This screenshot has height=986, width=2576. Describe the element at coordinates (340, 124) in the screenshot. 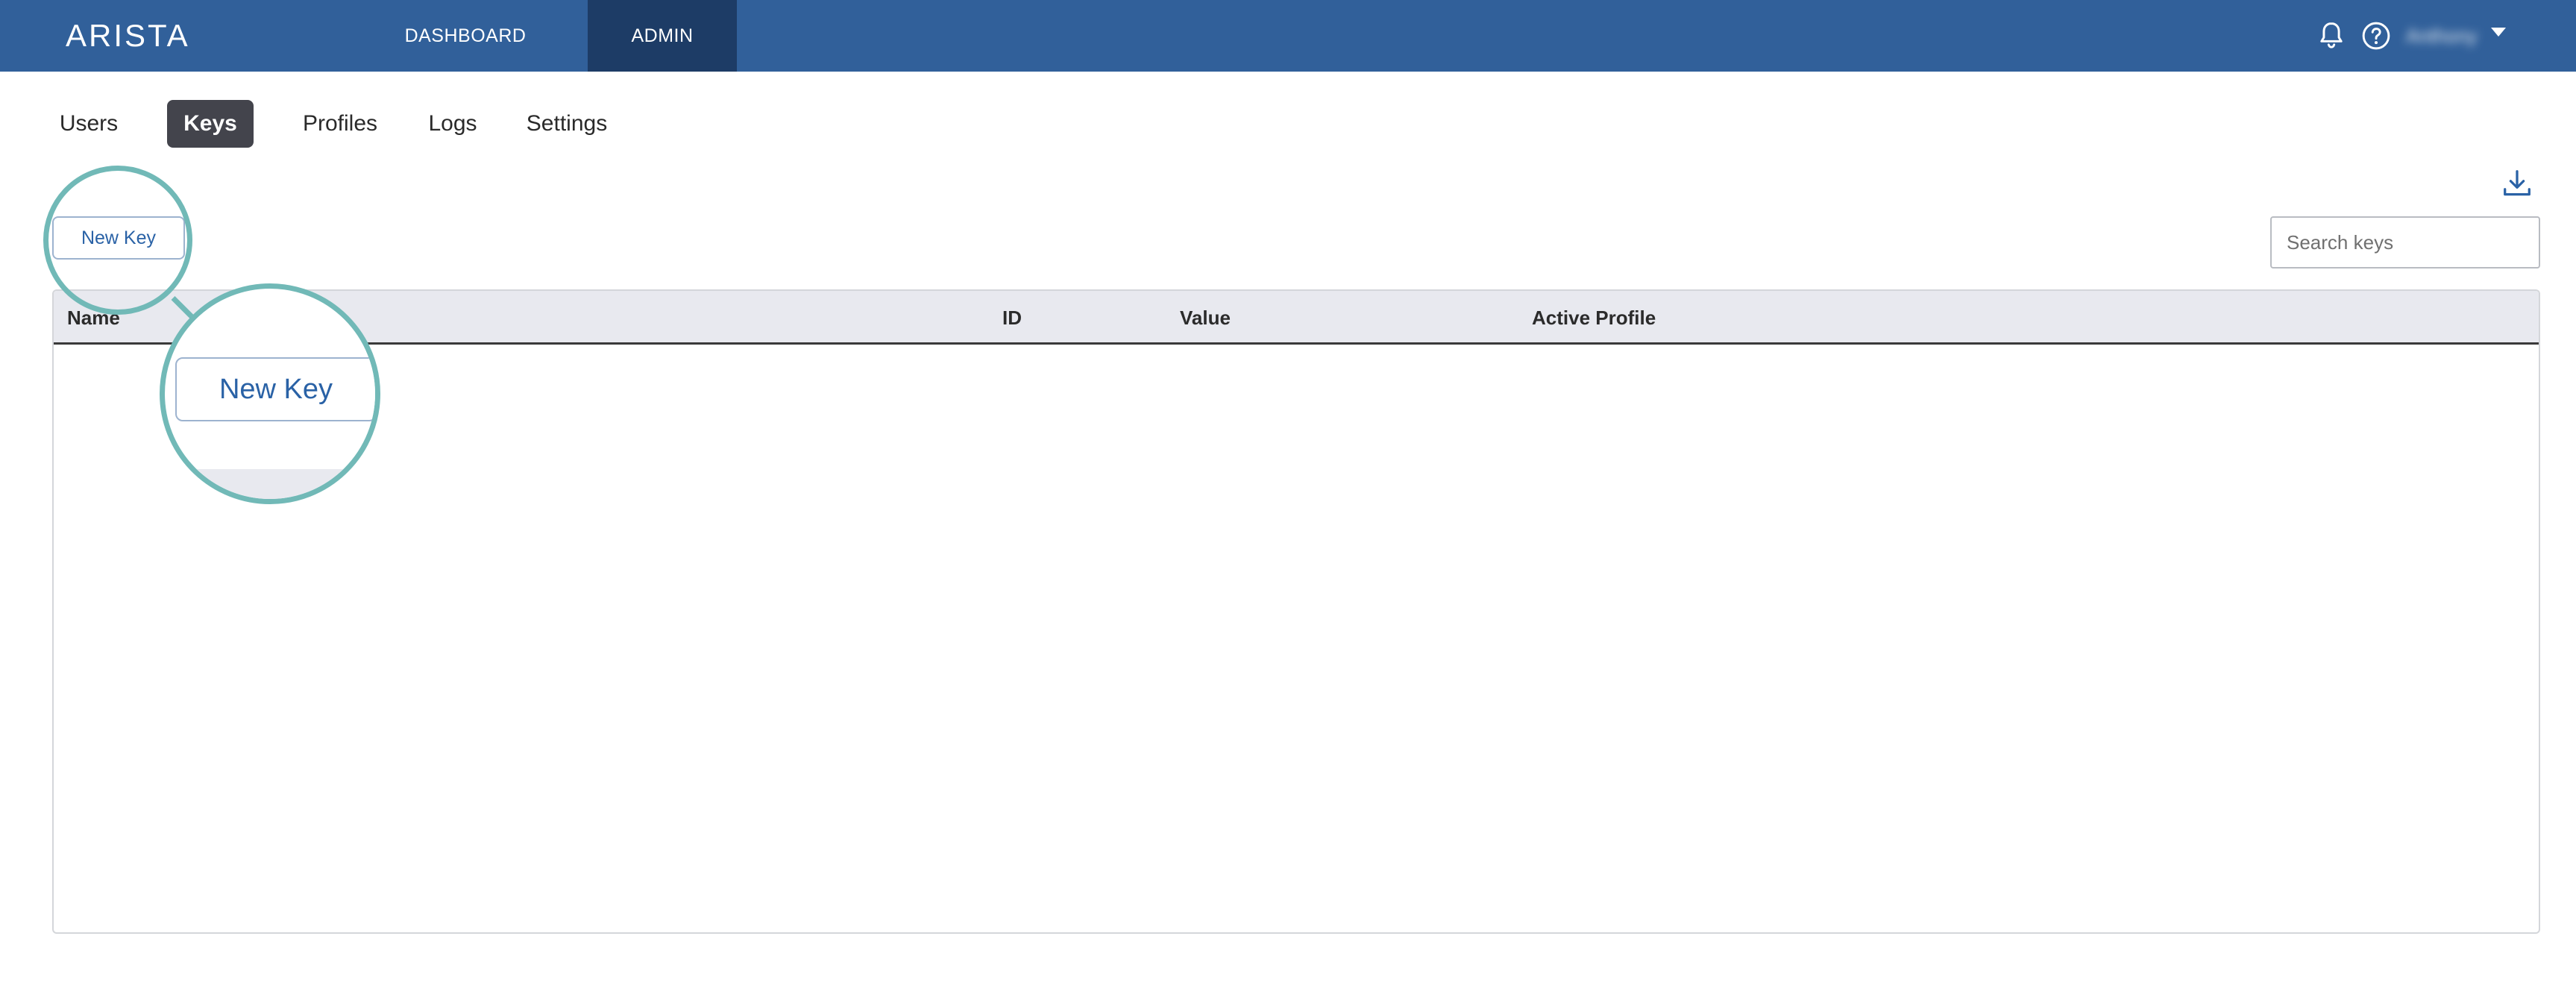

I see `tab-profiles: Profiles` at that location.